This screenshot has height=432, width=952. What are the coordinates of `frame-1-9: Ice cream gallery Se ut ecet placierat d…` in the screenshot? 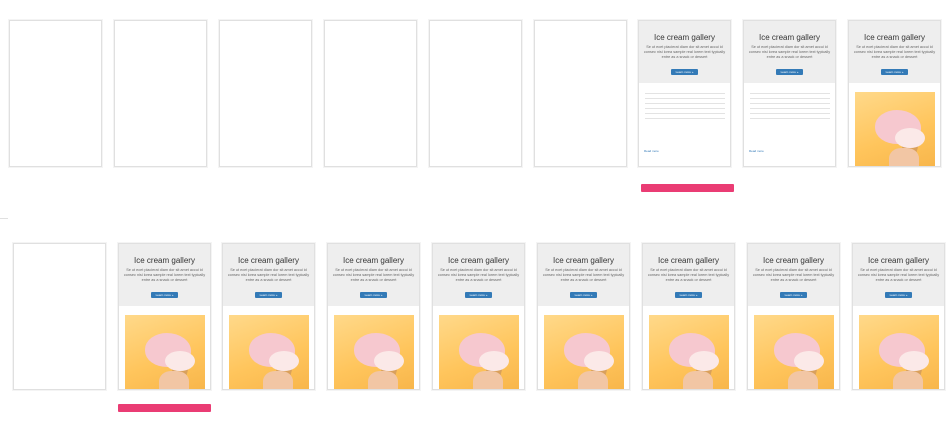 It's located at (894, 93).